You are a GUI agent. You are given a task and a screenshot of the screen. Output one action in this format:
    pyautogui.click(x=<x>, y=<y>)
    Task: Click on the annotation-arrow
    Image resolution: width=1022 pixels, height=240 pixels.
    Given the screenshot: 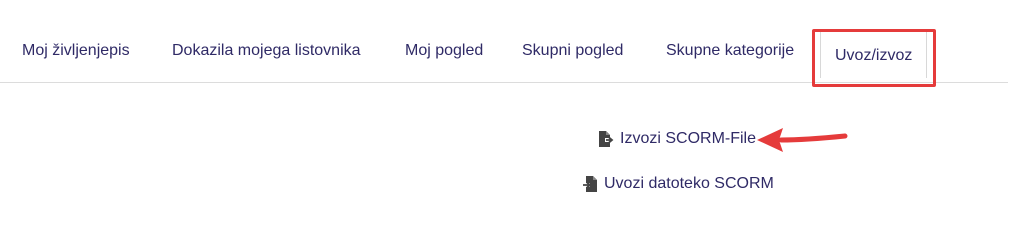 What is the action you would take?
    pyautogui.click(x=802, y=140)
    